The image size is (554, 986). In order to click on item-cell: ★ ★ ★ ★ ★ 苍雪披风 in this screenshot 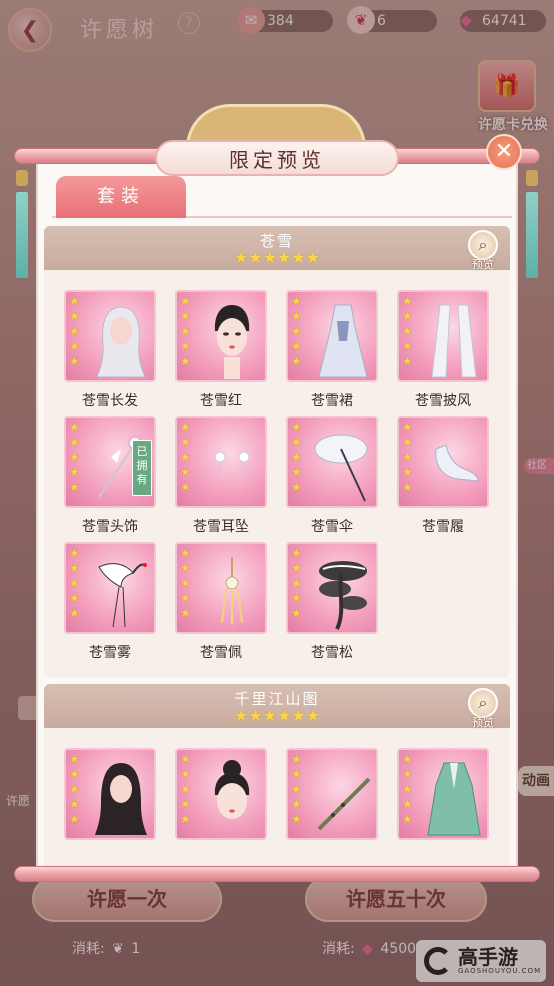, I will do `click(441, 344)`.